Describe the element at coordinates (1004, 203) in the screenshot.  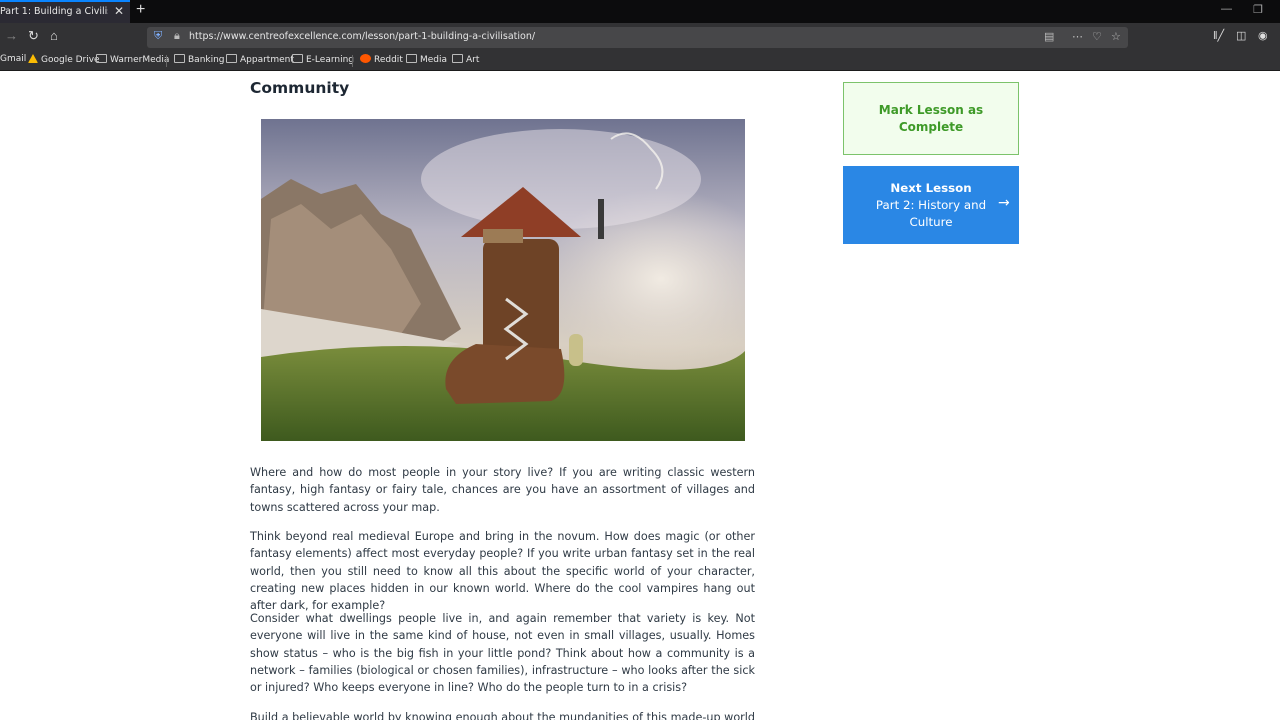
I see `arrow-right-icon: →` at that location.